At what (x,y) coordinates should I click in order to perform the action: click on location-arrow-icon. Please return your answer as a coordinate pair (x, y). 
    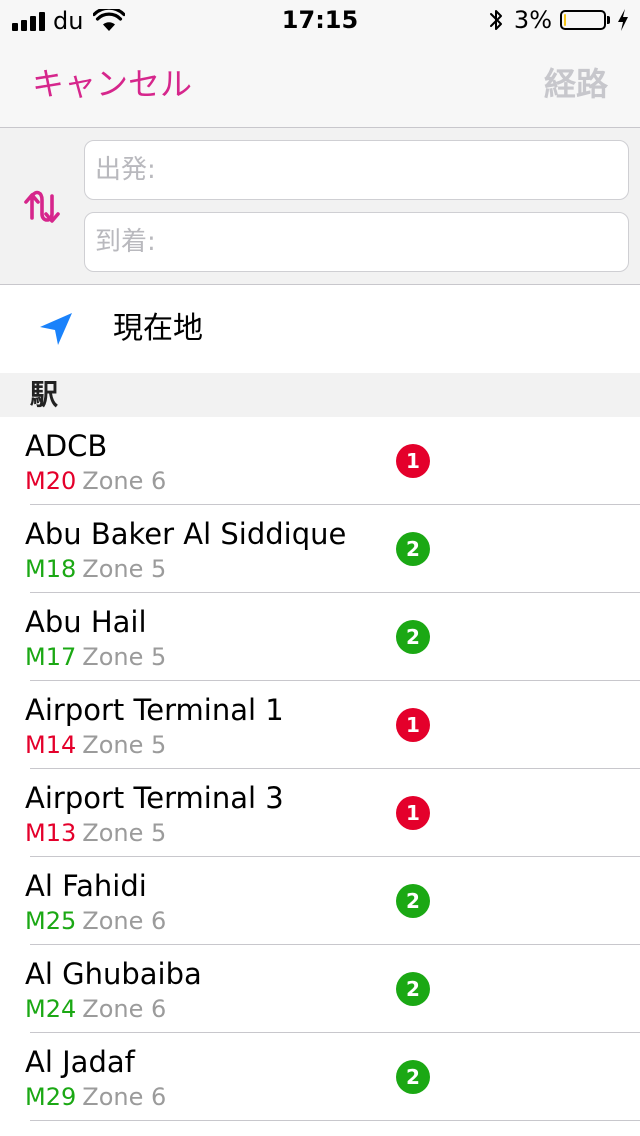
    Looking at the image, I should click on (56, 329).